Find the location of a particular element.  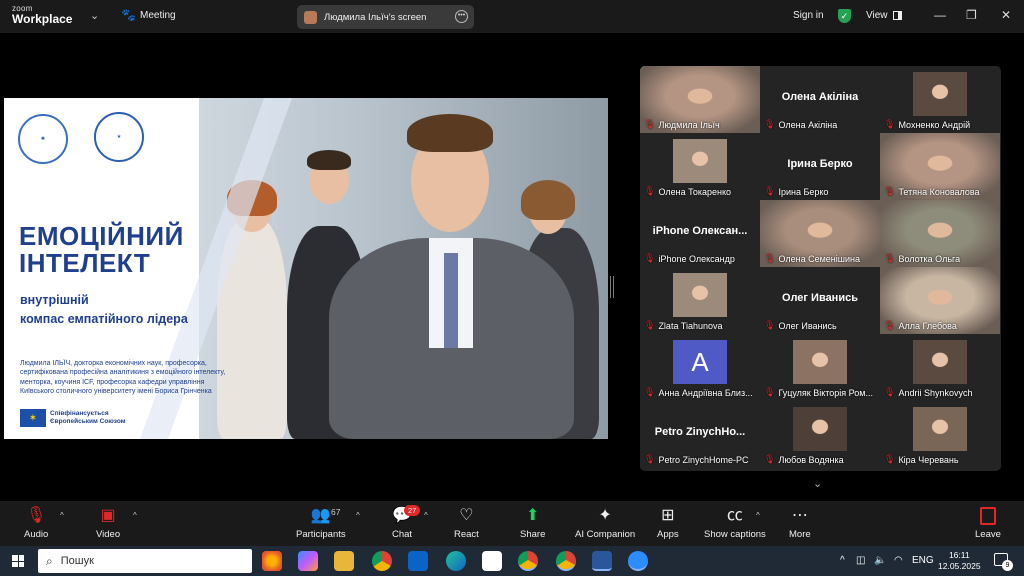

participant-tile: 🎙 Людмила Ільїч is located at coordinates (700, 99).